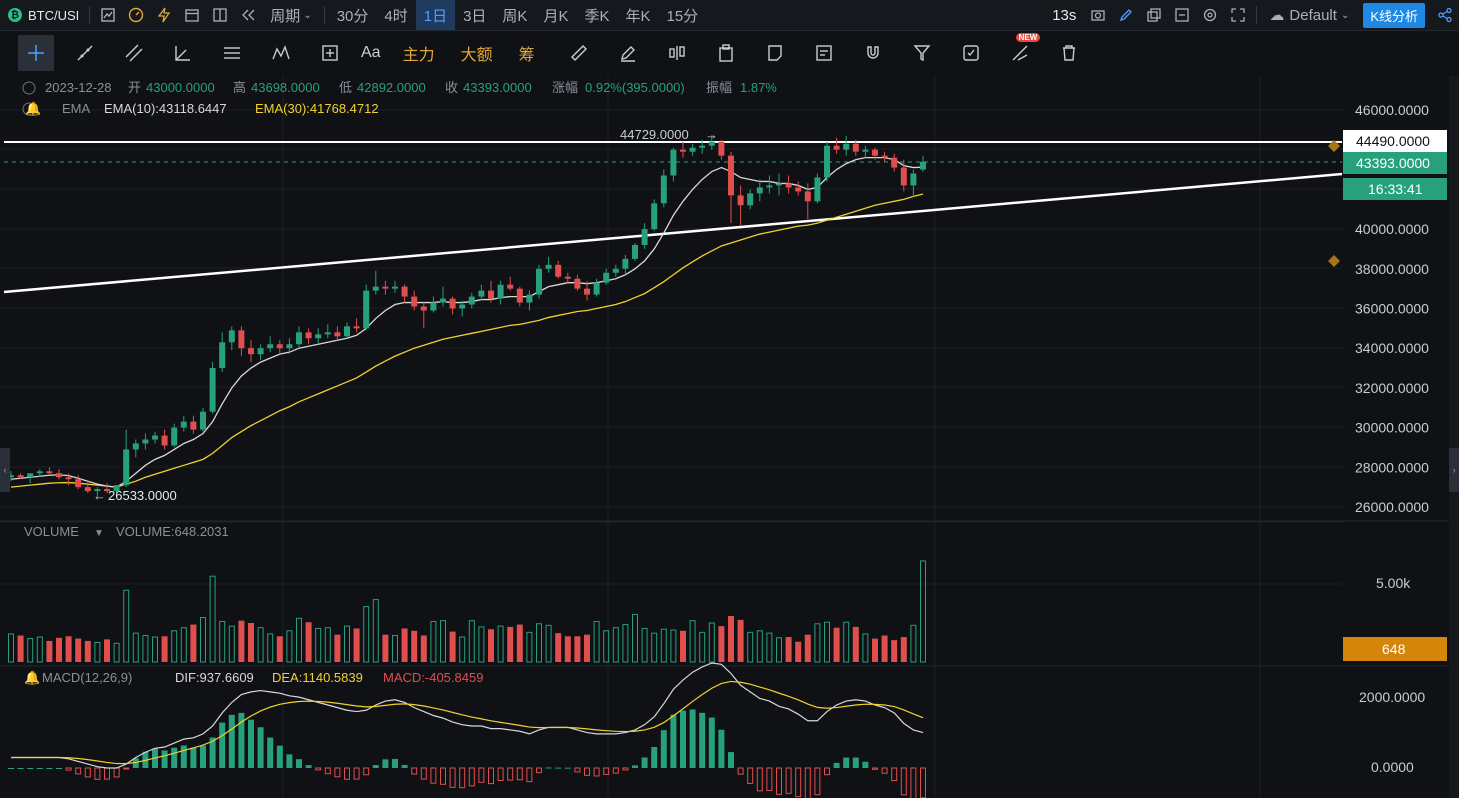 The image size is (1459, 798). Describe the element at coordinates (1394, 15) in the screenshot. I see `kline-analysis-button: K线分析` at that location.